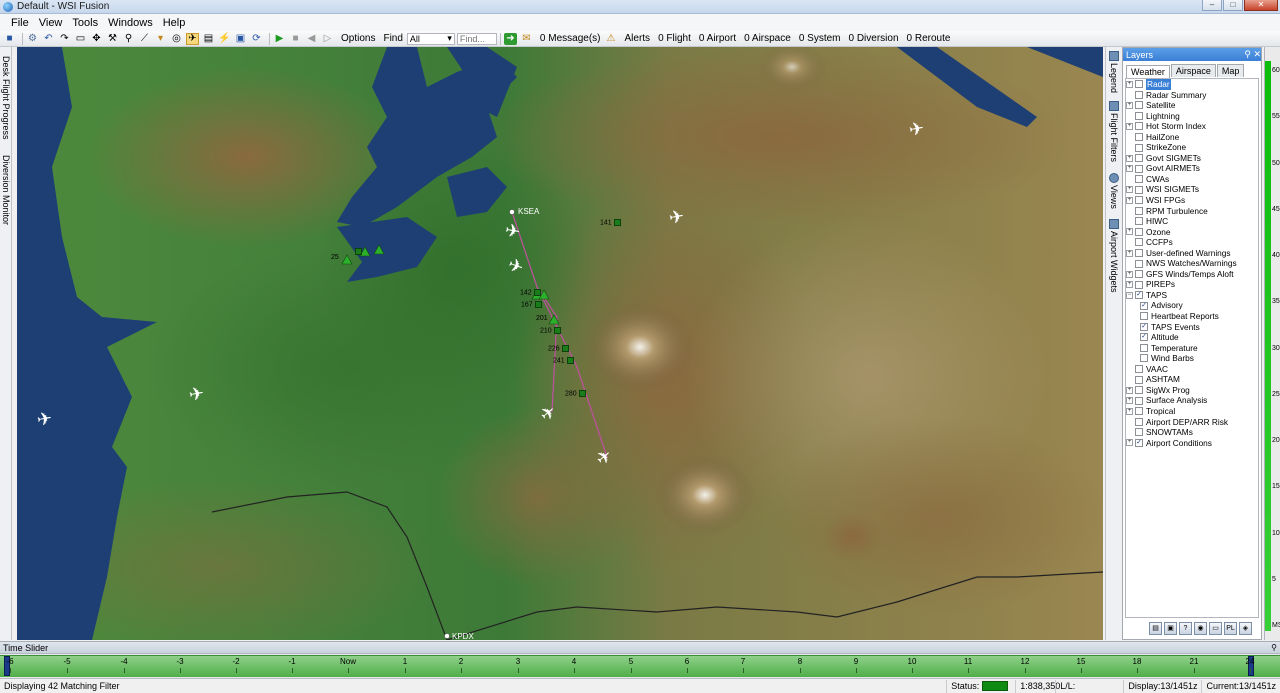 The width and height of the screenshot is (1280, 693). I want to click on layer-item: CWAs, so click(1192, 179).